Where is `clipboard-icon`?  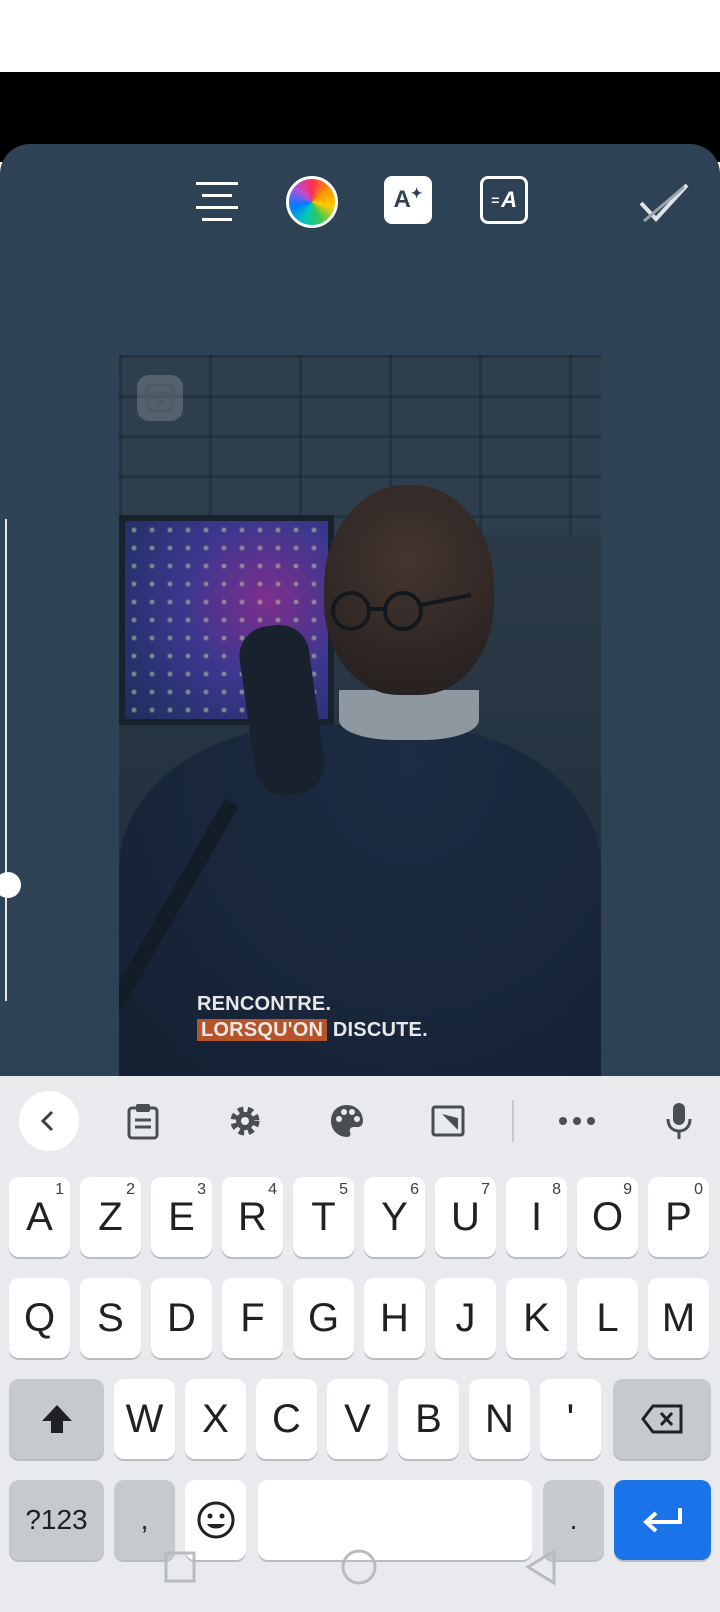 clipboard-icon is located at coordinates (143, 1121).